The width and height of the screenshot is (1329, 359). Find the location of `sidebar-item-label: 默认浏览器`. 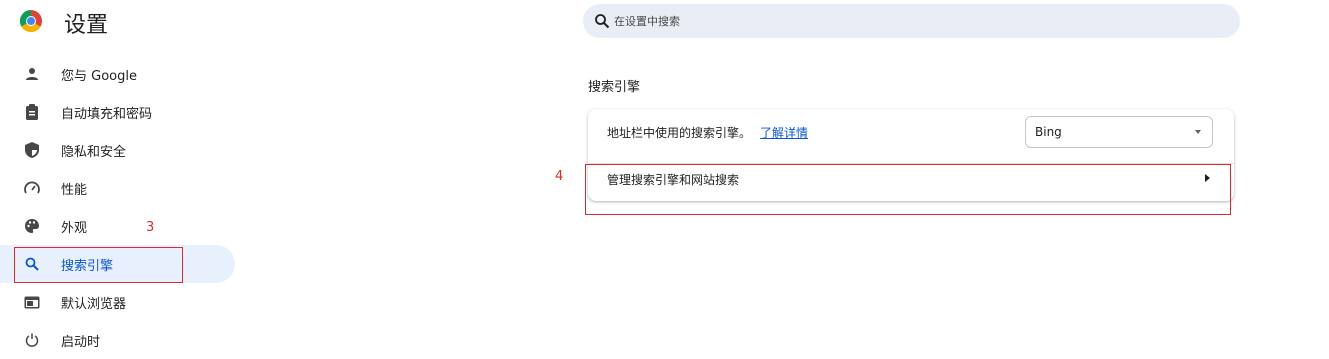

sidebar-item-label: 默认浏览器 is located at coordinates (94, 304).